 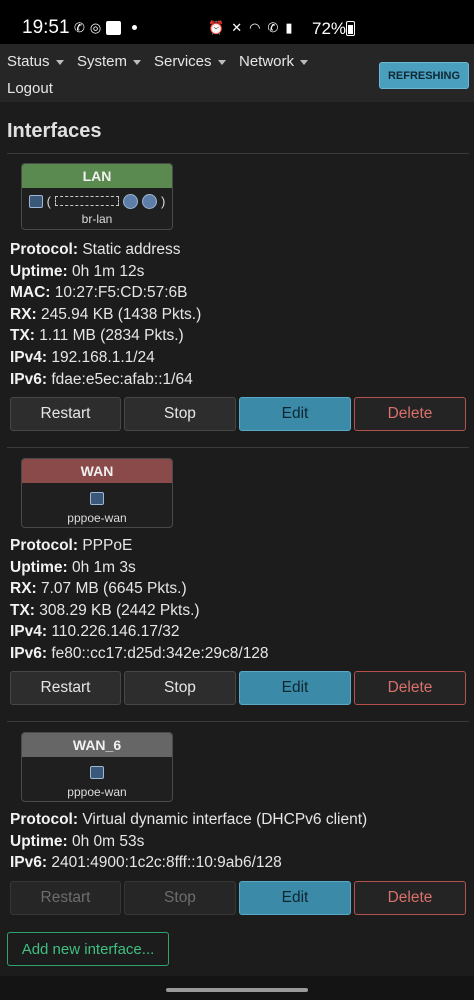 What do you see at coordinates (158, 653) in the screenshot?
I see `info-value: fe80::cc17:d25d:342e:29c8/128` at bounding box center [158, 653].